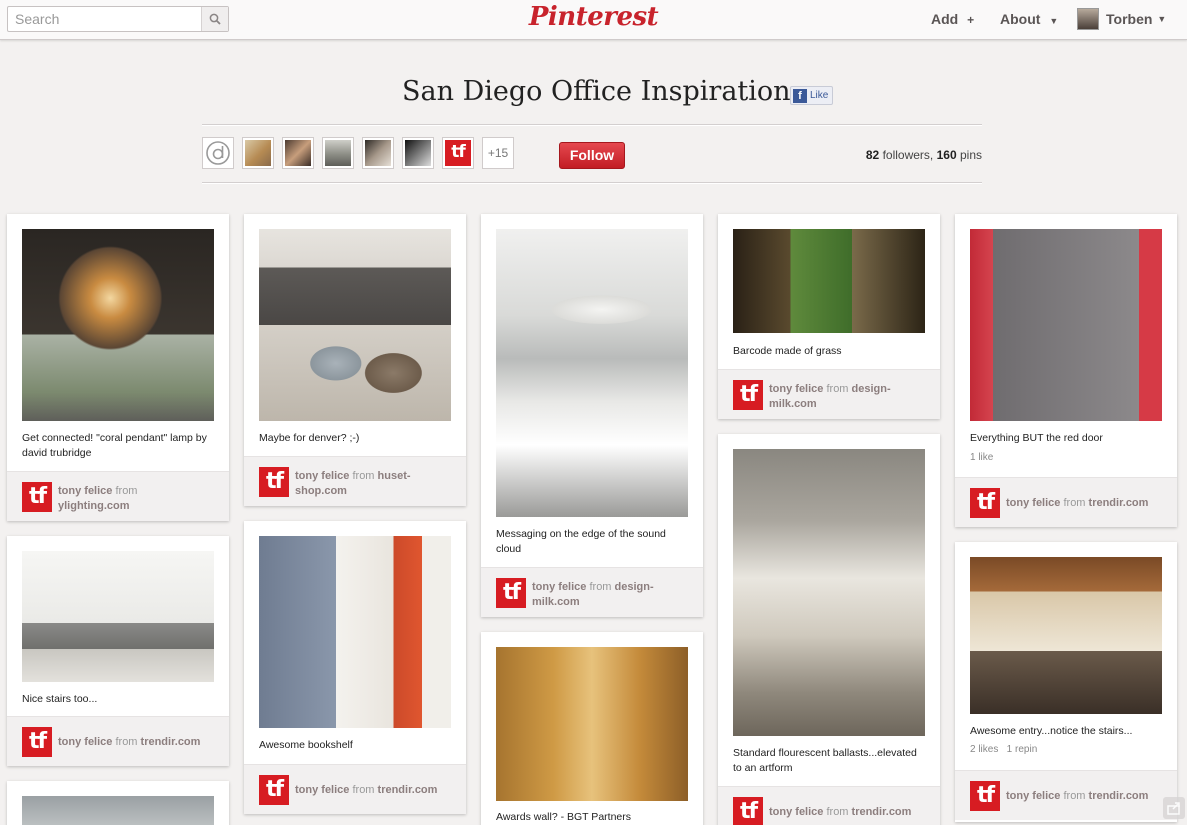 This screenshot has height=825, width=1187. I want to click on share-icon, so click(1174, 808).